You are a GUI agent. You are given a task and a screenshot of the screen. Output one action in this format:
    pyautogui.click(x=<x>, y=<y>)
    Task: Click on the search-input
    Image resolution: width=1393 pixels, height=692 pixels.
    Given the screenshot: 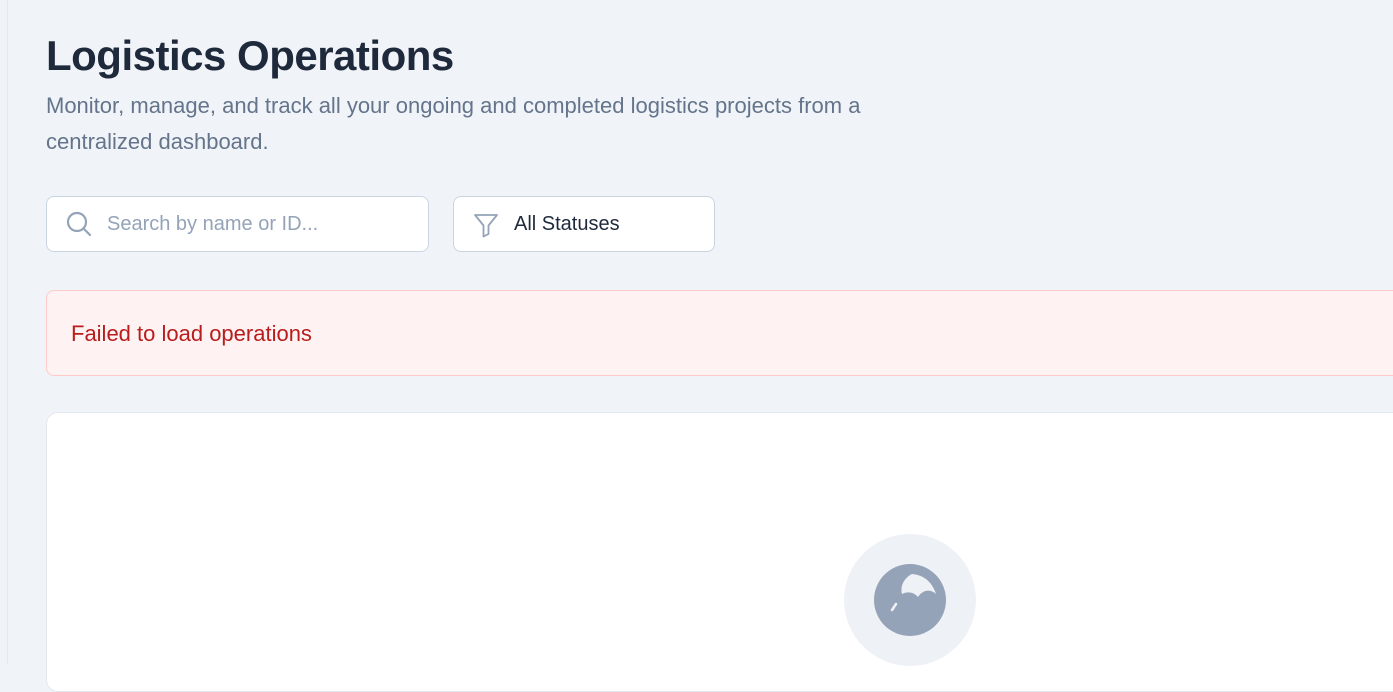 What is the action you would take?
    pyautogui.click(x=262, y=224)
    